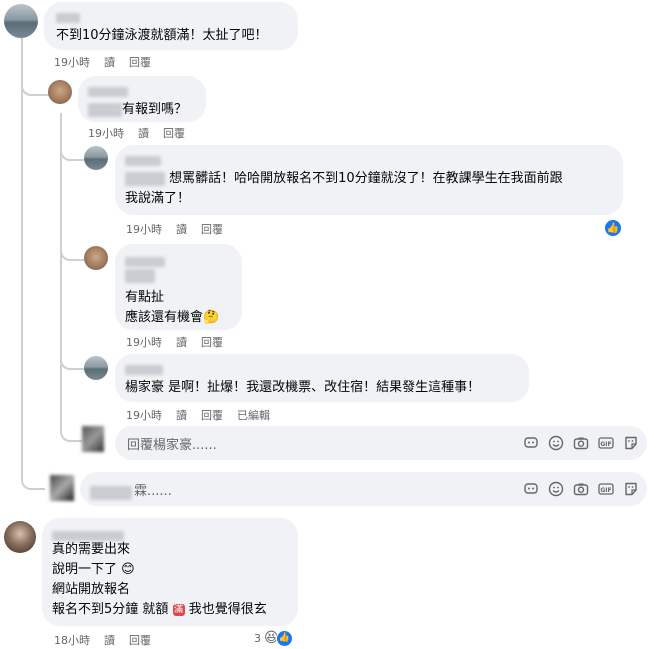 The width and height of the screenshot is (656, 649). What do you see at coordinates (171, 26) in the screenshot?
I see `comment-bubble: 不到10分鐘泳渡就額滿！太扯了吧！` at bounding box center [171, 26].